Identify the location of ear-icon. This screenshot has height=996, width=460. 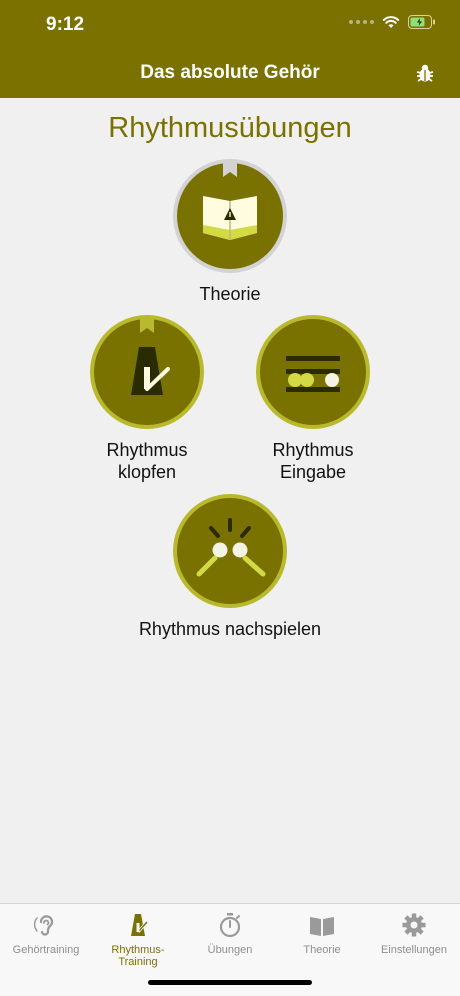
(43, 925).